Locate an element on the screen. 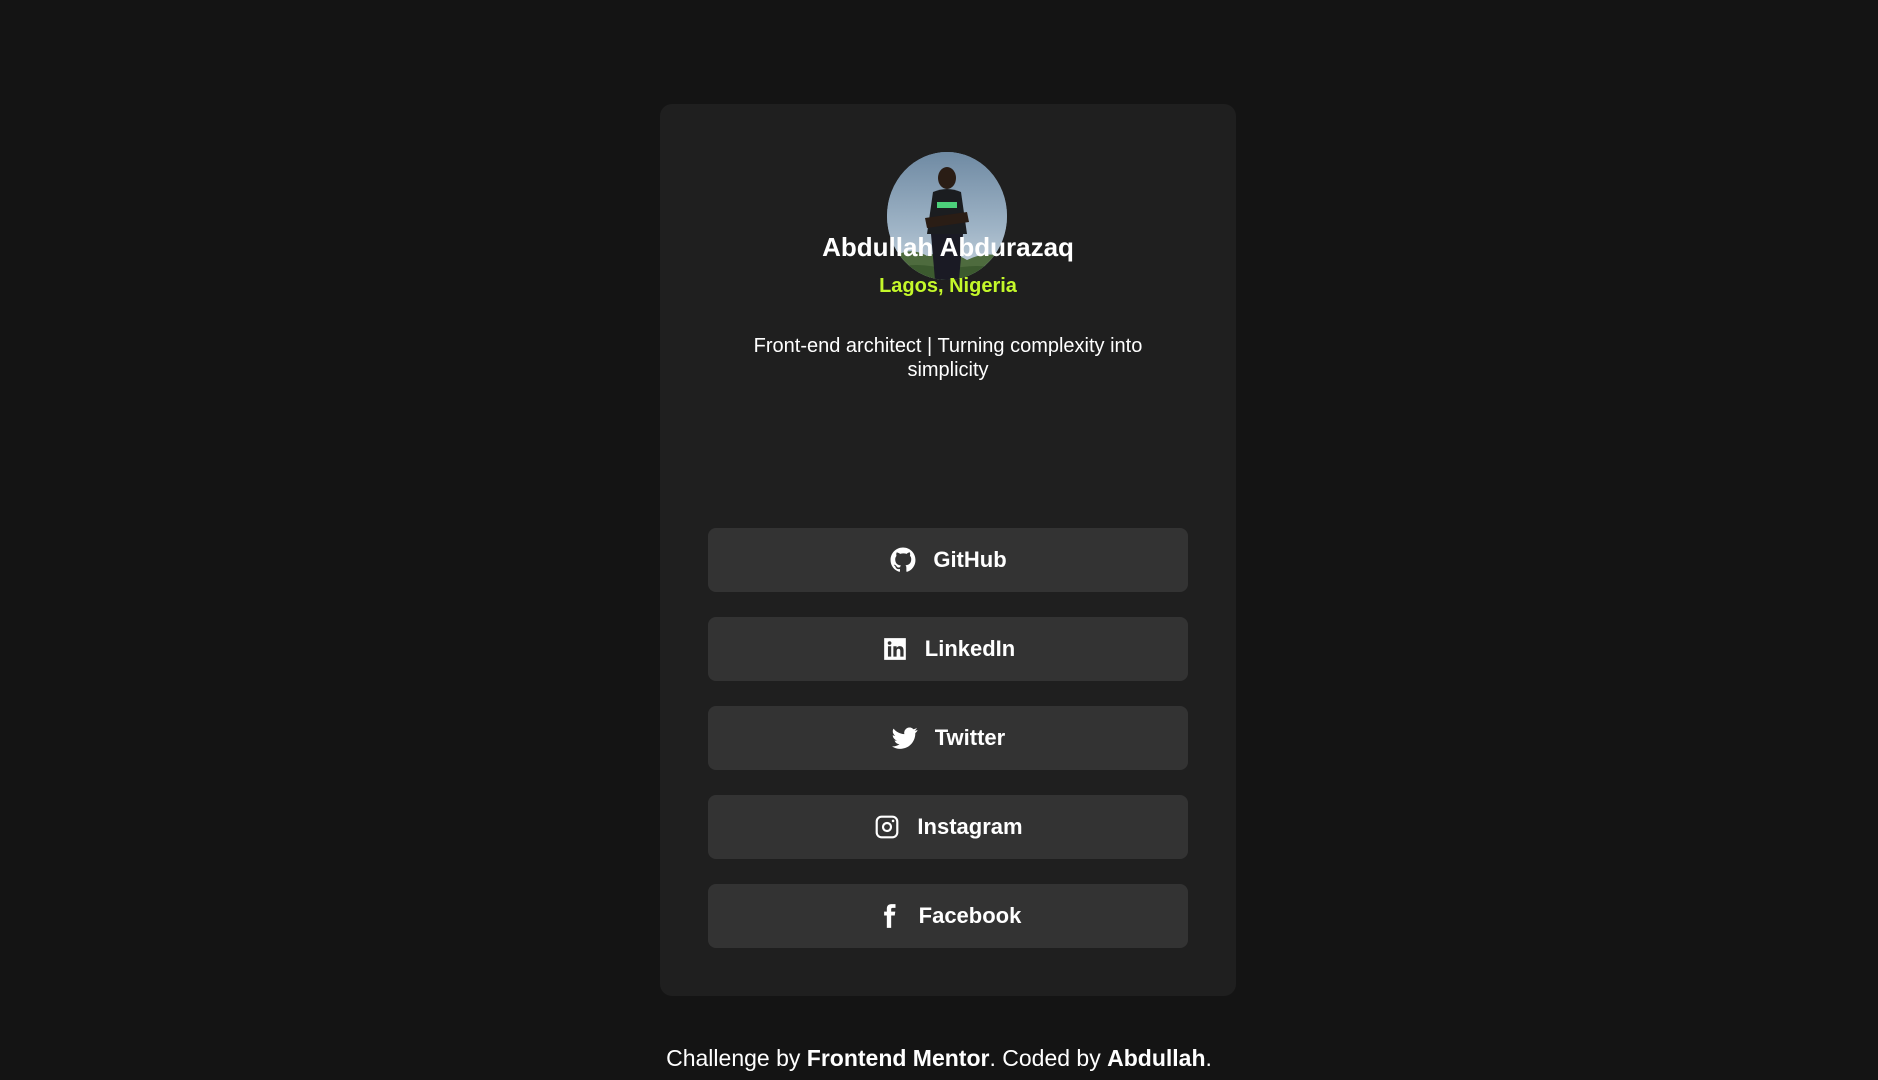 Image resolution: width=1878 pixels, height=1080 pixels. instagram-button: Instagram is located at coordinates (948, 827).